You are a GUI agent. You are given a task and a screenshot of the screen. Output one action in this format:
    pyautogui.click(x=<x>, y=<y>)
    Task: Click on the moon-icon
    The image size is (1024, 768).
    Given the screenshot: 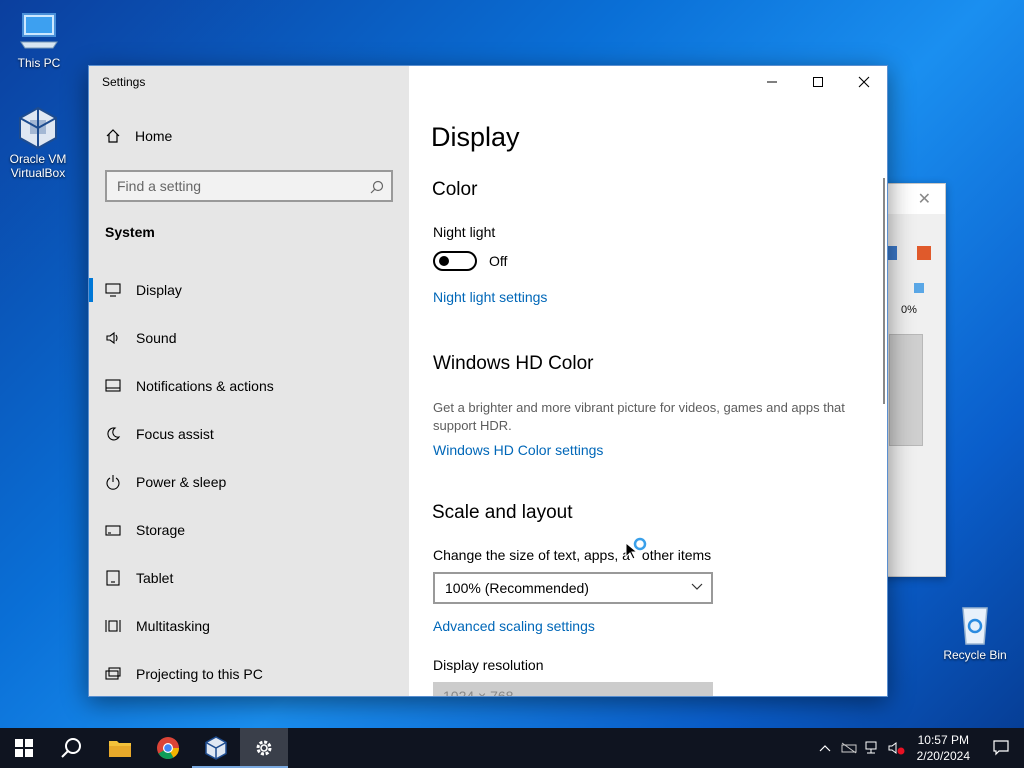 What is the action you would take?
    pyautogui.click(x=114, y=434)
    